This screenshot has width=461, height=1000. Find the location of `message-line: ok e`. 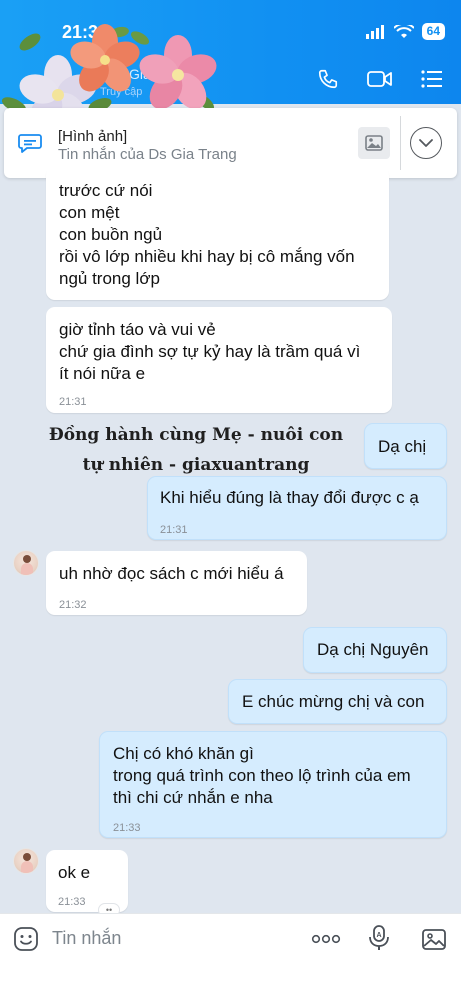

message-line: ok e is located at coordinates (74, 872).